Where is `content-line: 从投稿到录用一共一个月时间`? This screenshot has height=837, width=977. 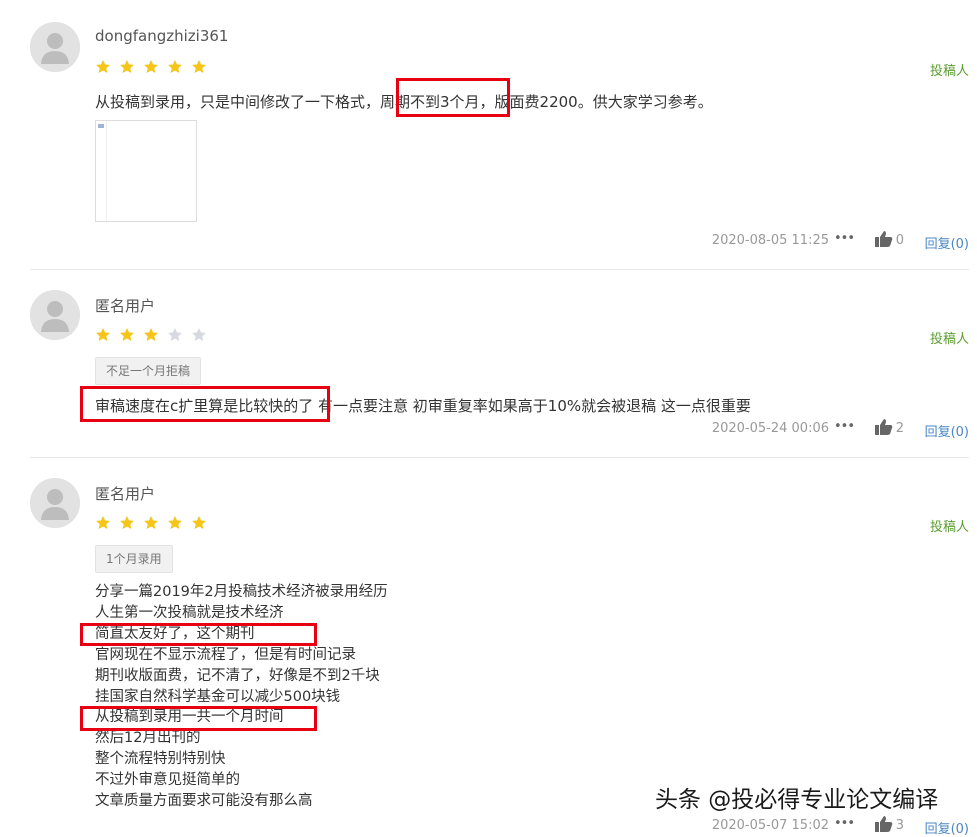 content-line: 从投稿到录用一共一个月时间 is located at coordinates (189, 717).